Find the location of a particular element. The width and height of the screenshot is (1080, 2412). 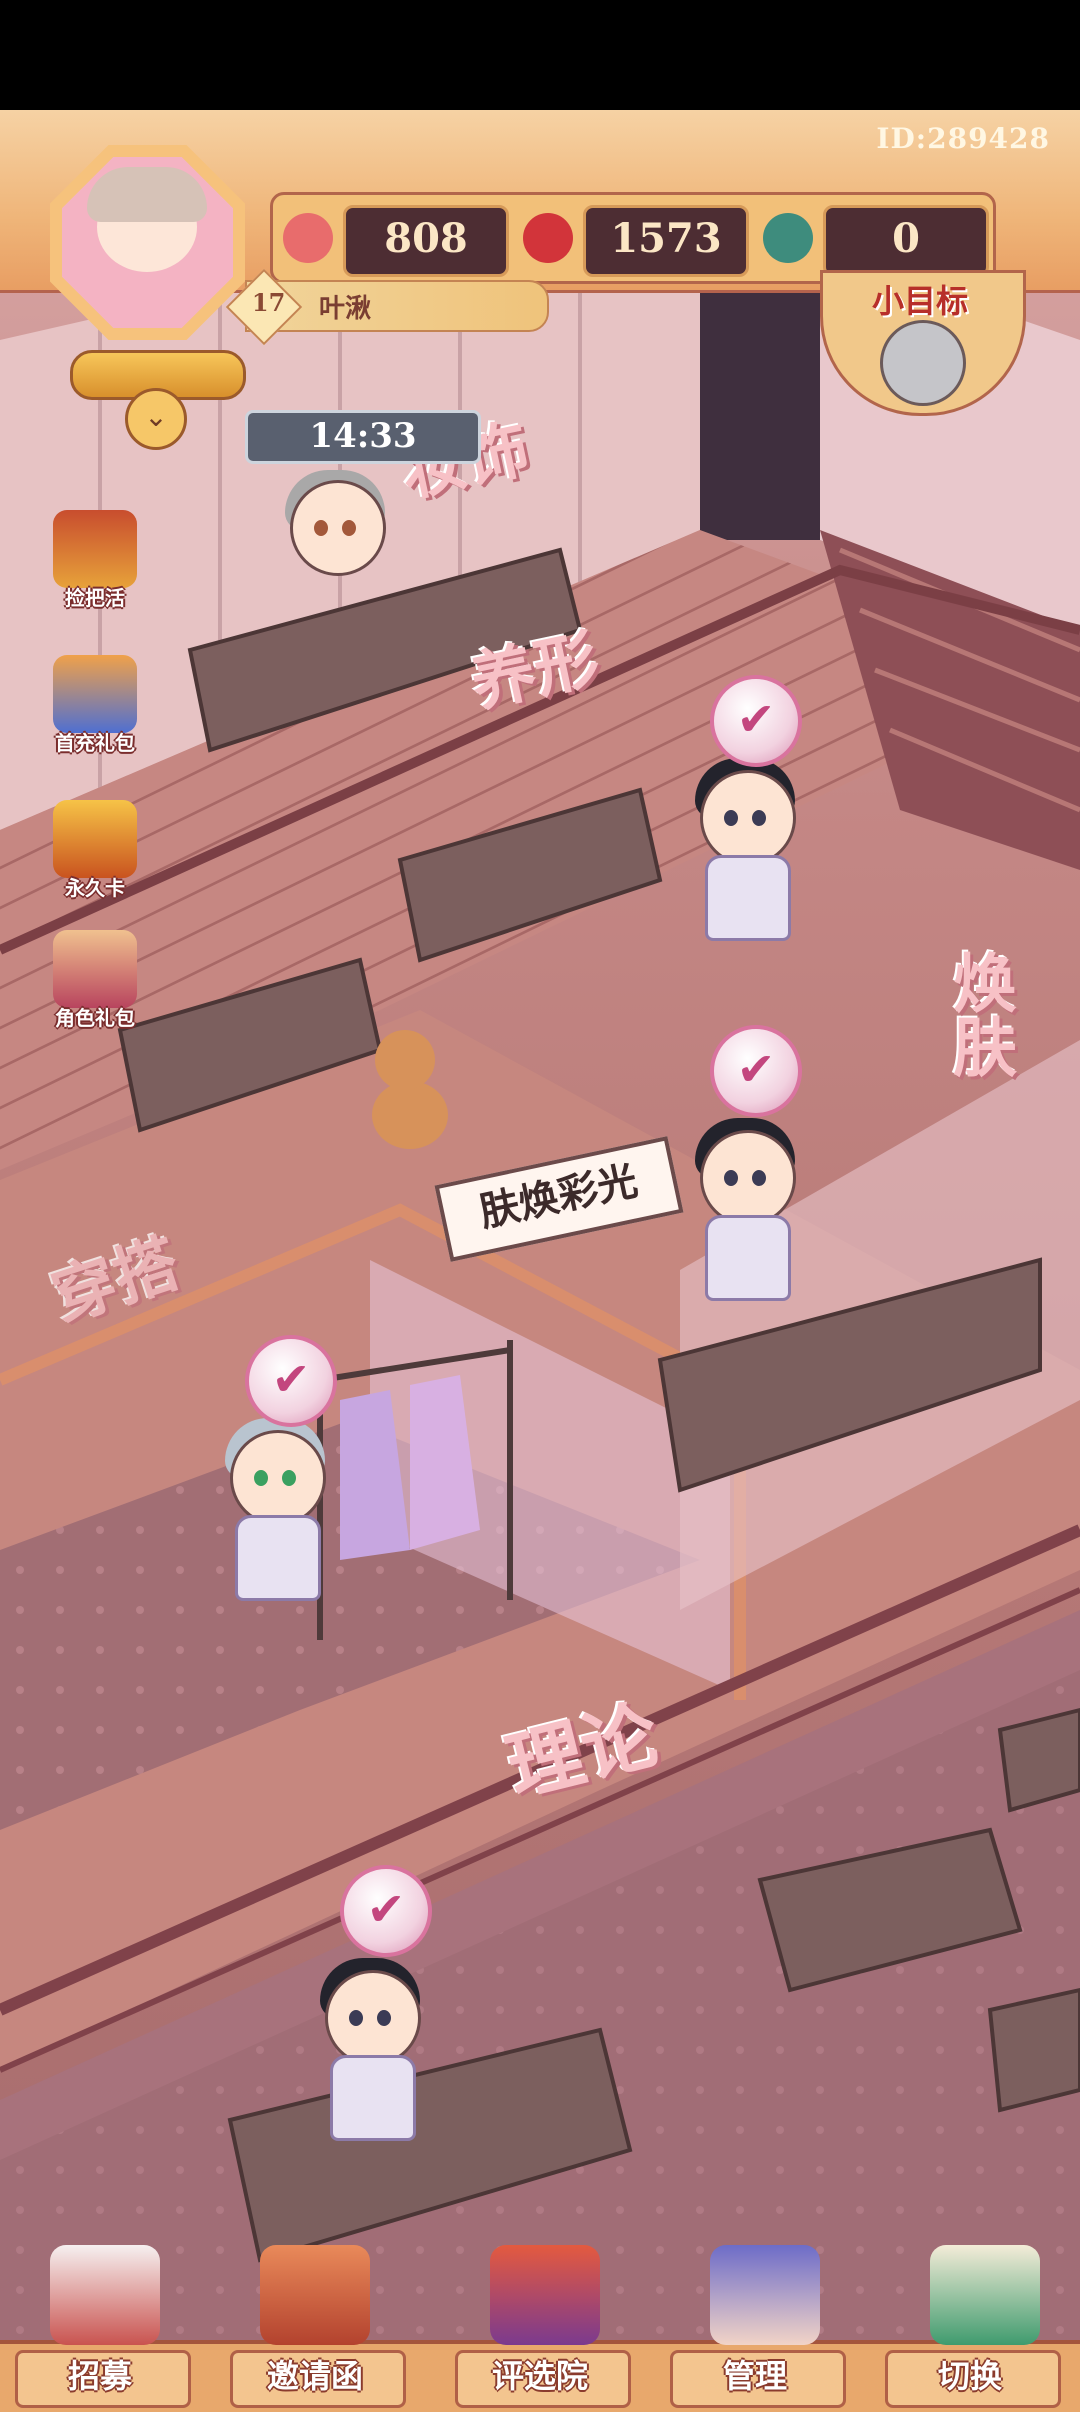

nav-label-manage: 管理 is located at coordinates (755, 2376).